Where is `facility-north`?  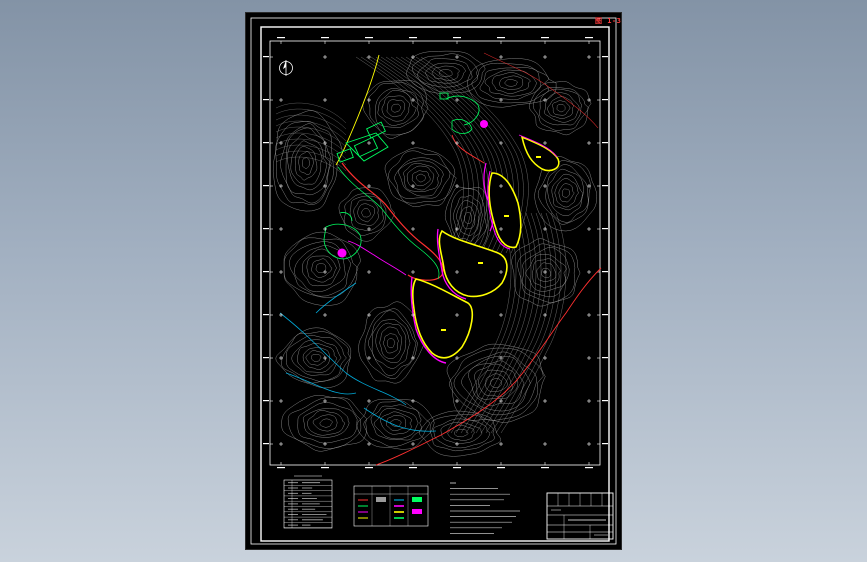 facility-north is located at coordinates (362, 142).